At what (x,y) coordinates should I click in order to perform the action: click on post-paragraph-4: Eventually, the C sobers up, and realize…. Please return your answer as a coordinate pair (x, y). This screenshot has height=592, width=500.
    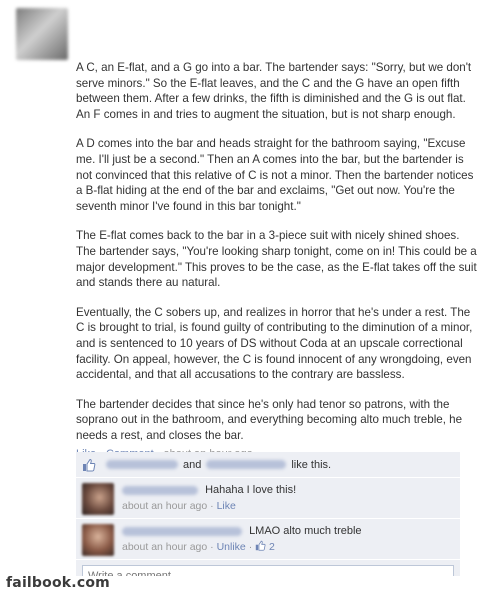
    Looking at the image, I should click on (274, 343).